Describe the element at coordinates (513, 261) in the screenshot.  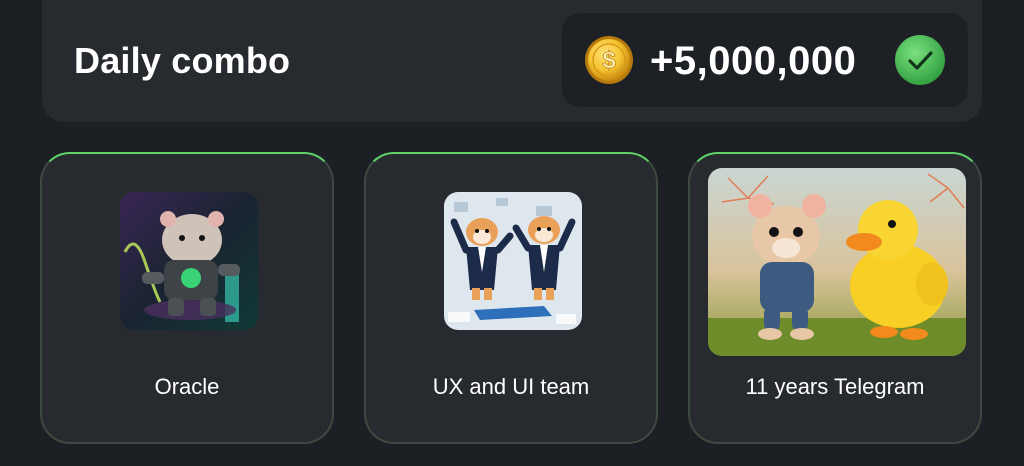
I see `hamsters-in-suits-image` at that location.